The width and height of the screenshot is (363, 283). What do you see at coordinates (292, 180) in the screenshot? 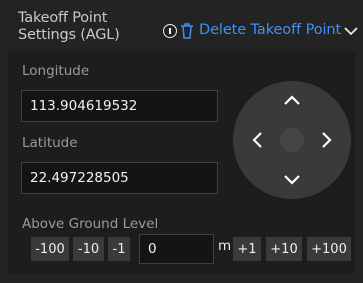
I see `arrow-down-icon` at bounding box center [292, 180].